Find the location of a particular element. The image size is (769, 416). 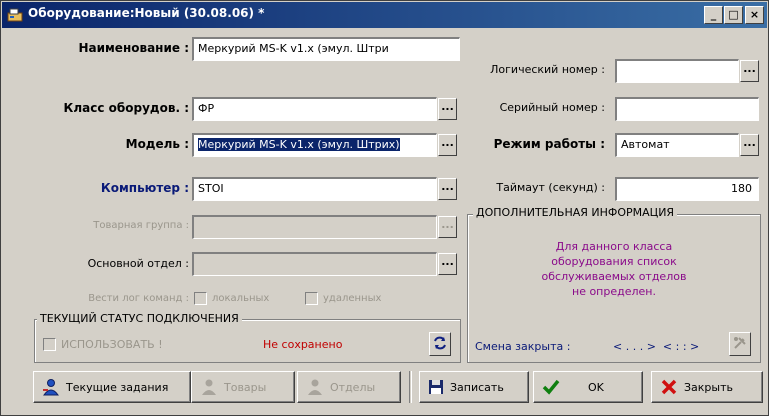

use-connection-checkbox is located at coordinates (49, 344).